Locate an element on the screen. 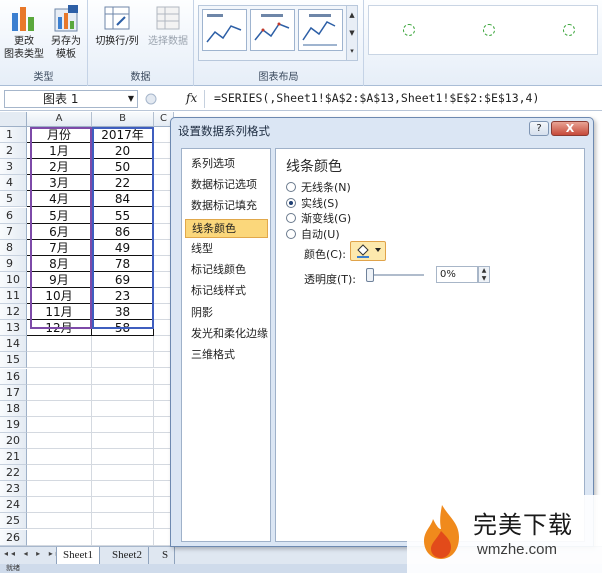 This screenshot has height=573, width=602. table-cell: 84 is located at coordinates (123, 199).